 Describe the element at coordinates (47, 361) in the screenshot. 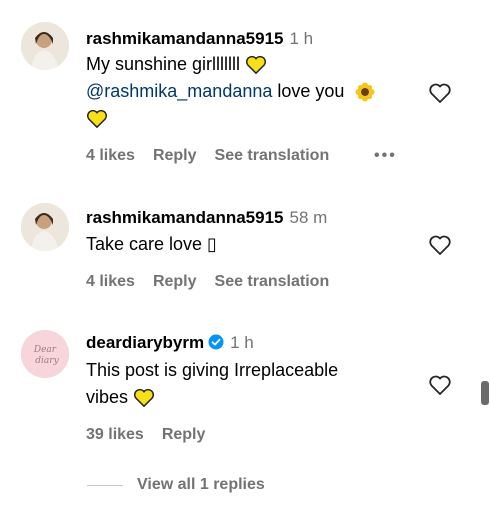

I see `svg-text: diary` at that location.